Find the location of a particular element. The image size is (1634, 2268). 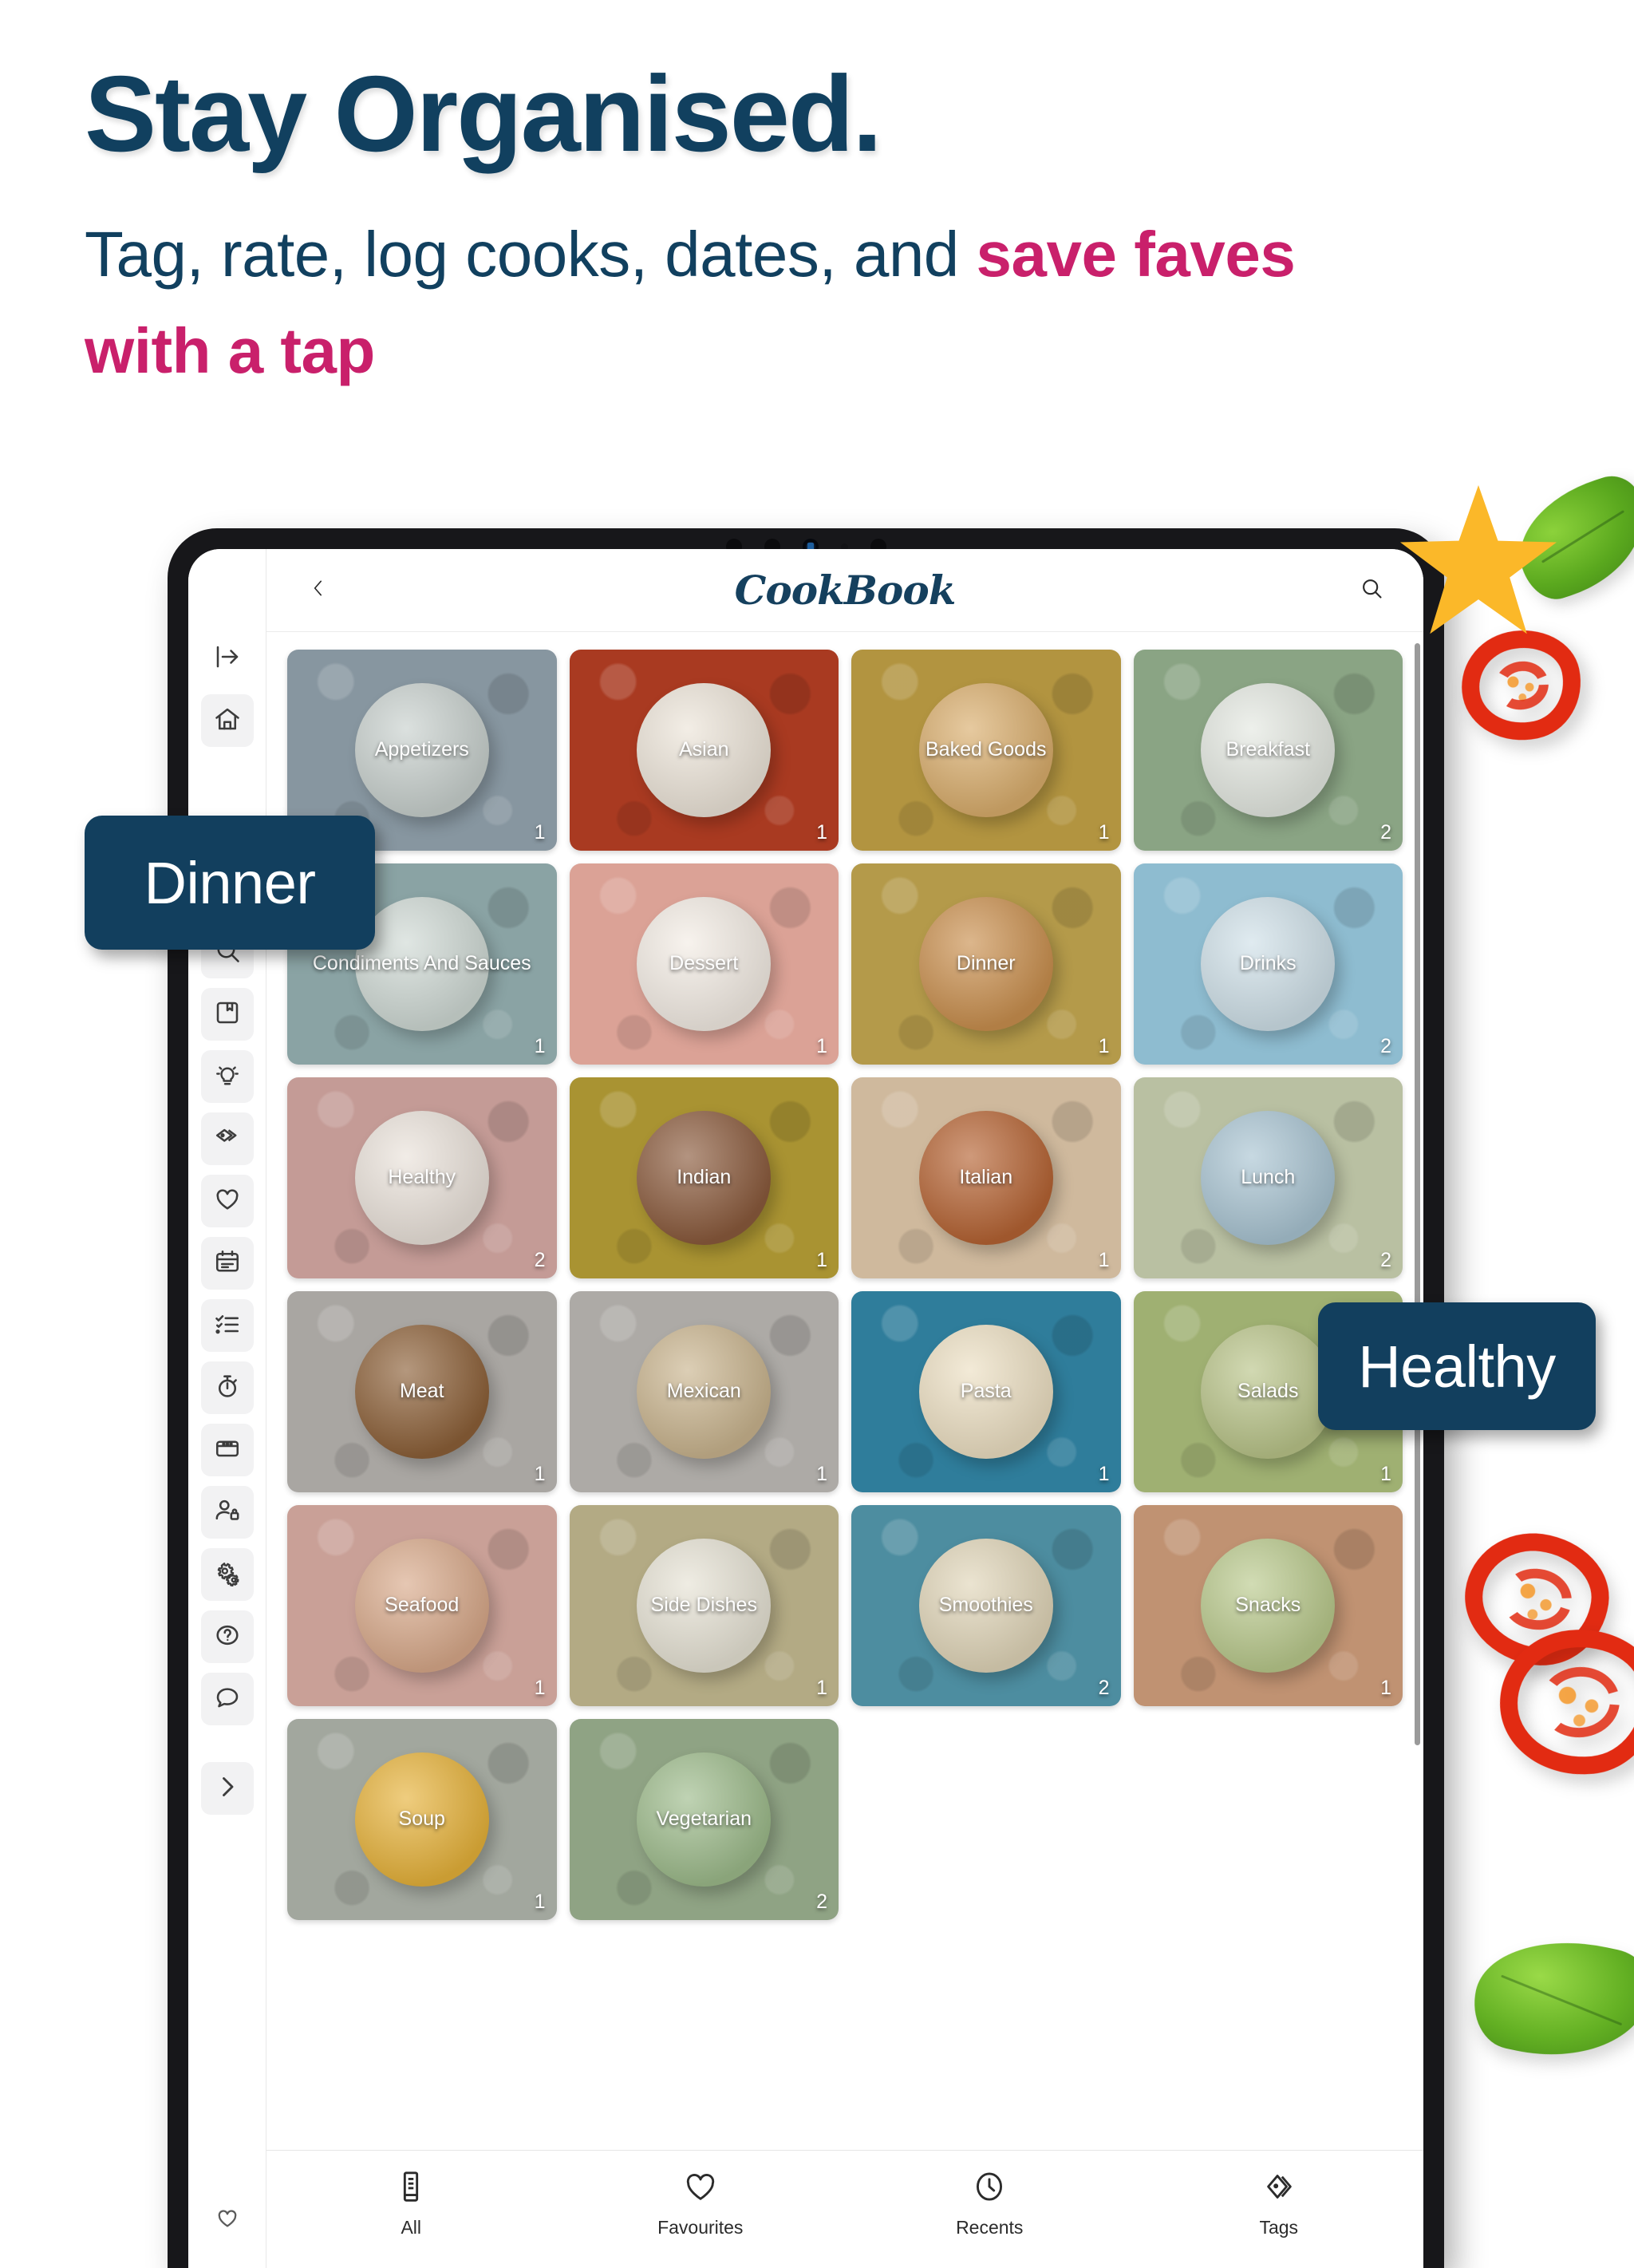

category-label: Baked Goods is located at coordinates (986, 750).